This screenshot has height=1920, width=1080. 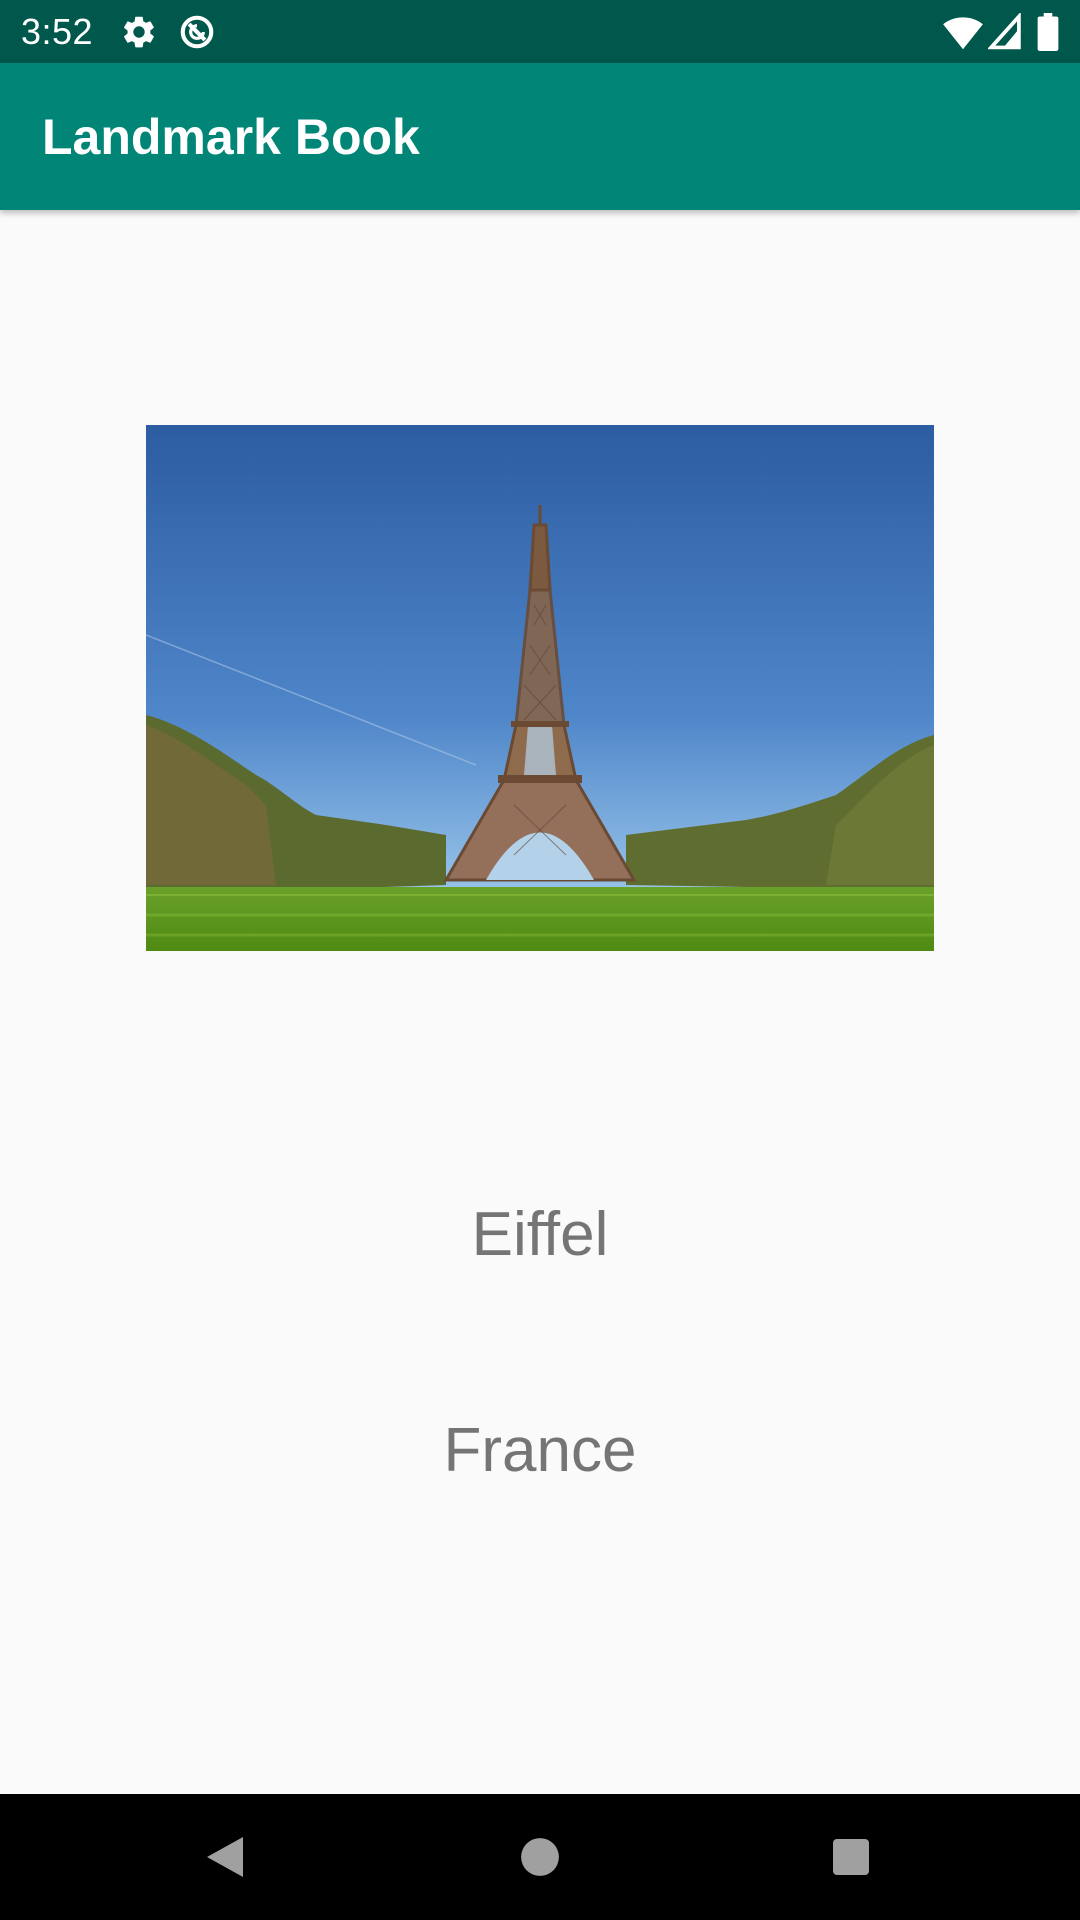 I want to click on home-icon, so click(x=540, y=1857).